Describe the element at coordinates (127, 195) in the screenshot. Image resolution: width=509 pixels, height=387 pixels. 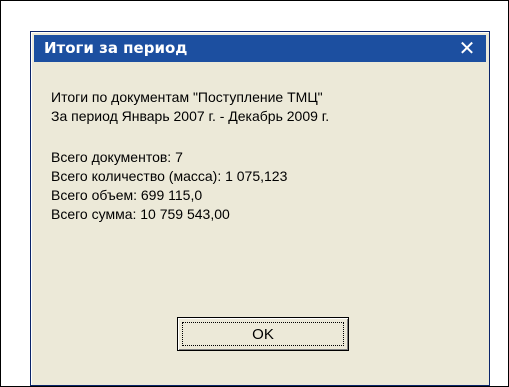
I see `total-volume-line: Всего объем: 699 115,0` at that location.